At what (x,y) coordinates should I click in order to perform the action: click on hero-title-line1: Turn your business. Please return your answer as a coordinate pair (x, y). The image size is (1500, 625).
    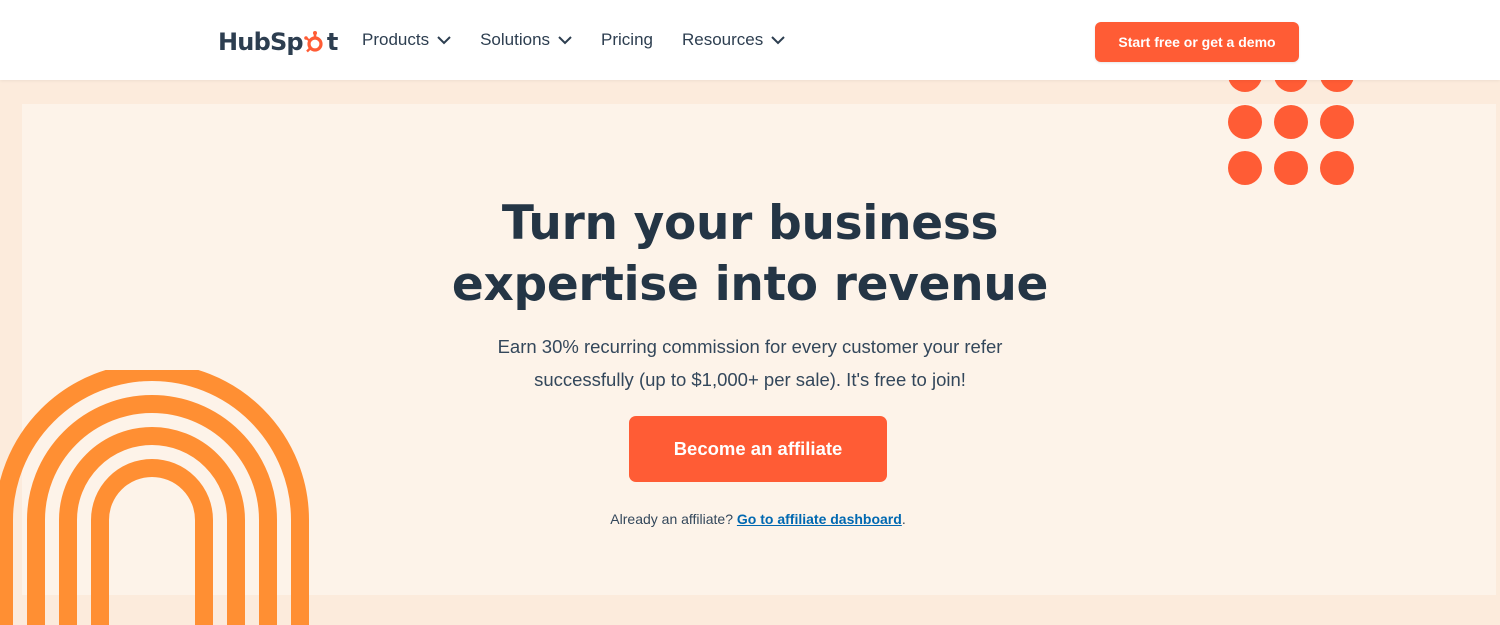
    Looking at the image, I should click on (750, 223).